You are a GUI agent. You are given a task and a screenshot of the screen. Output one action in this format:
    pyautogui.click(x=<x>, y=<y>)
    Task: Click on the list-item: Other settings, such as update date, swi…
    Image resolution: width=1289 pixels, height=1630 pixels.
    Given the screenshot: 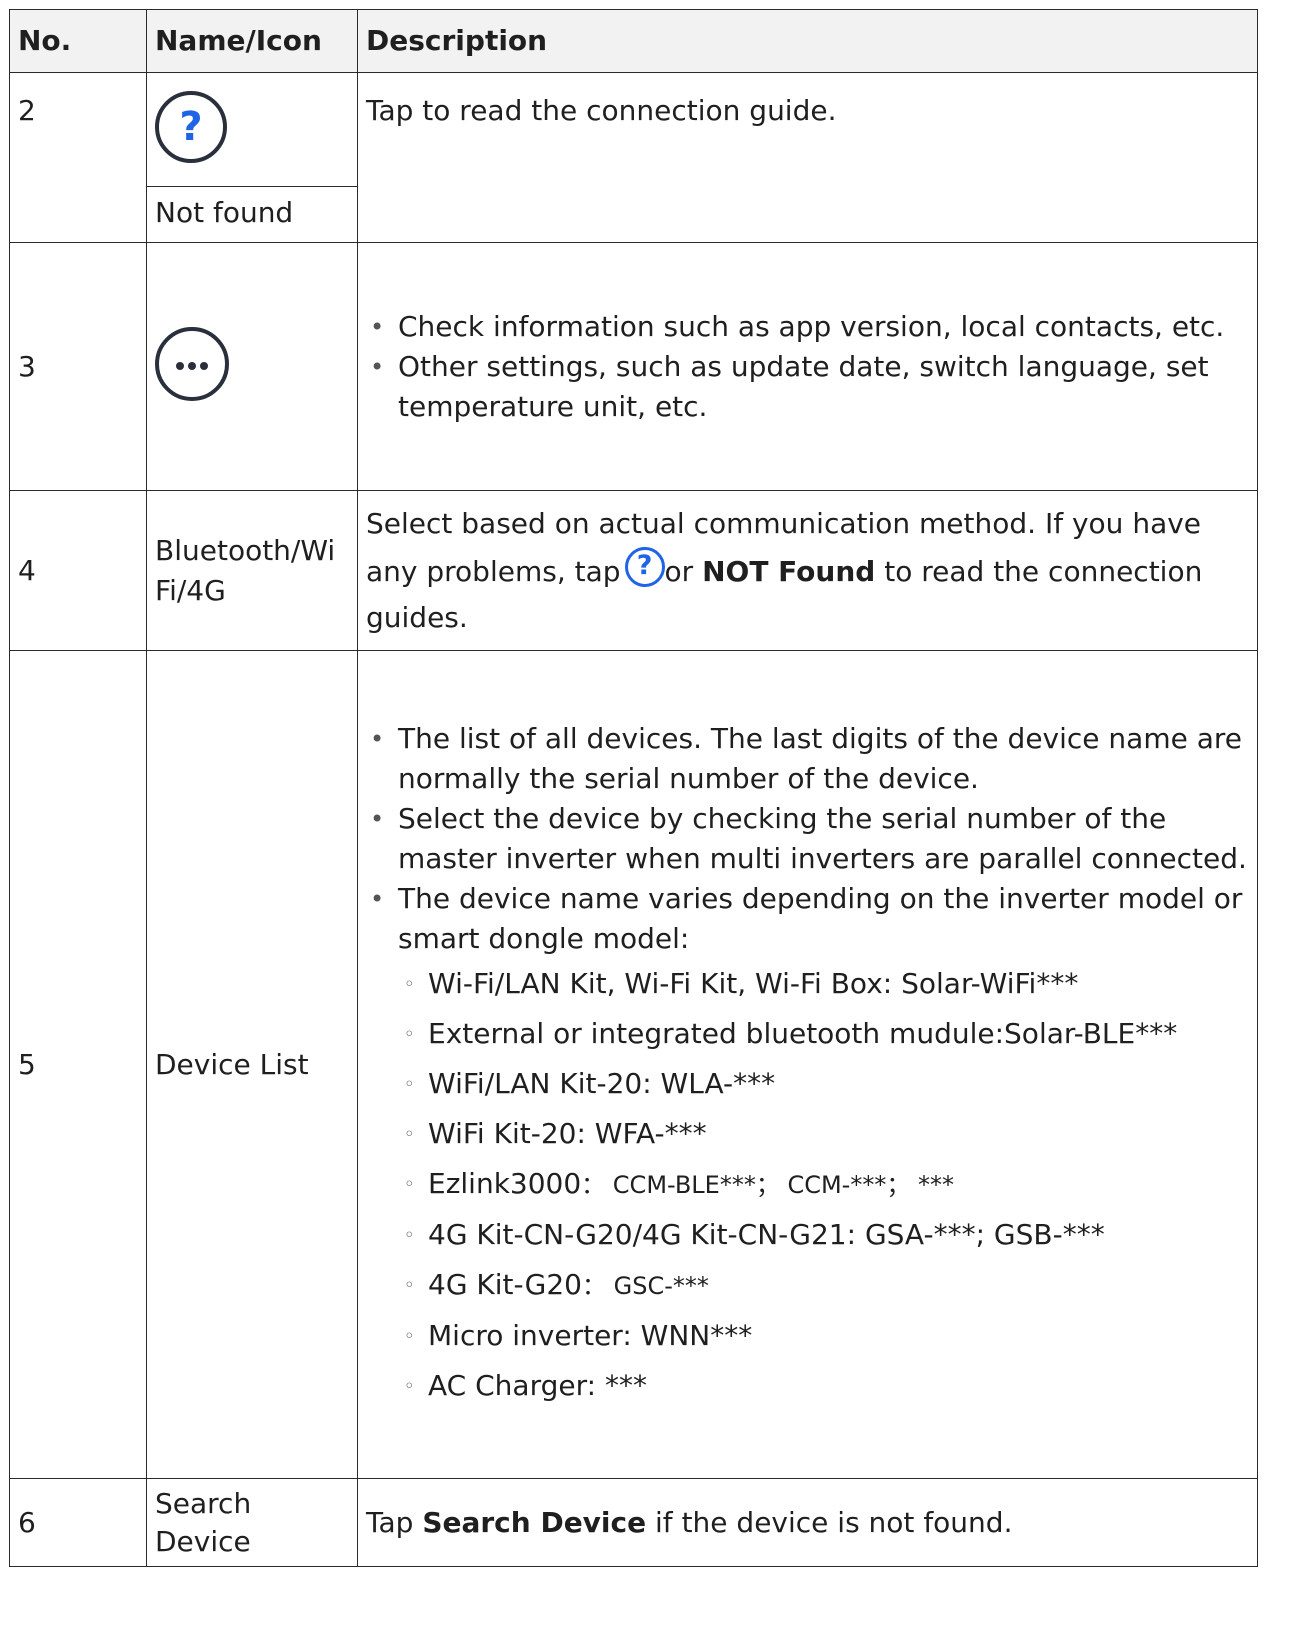 What is the action you would take?
    pyautogui.click(x=807, y=387)
    